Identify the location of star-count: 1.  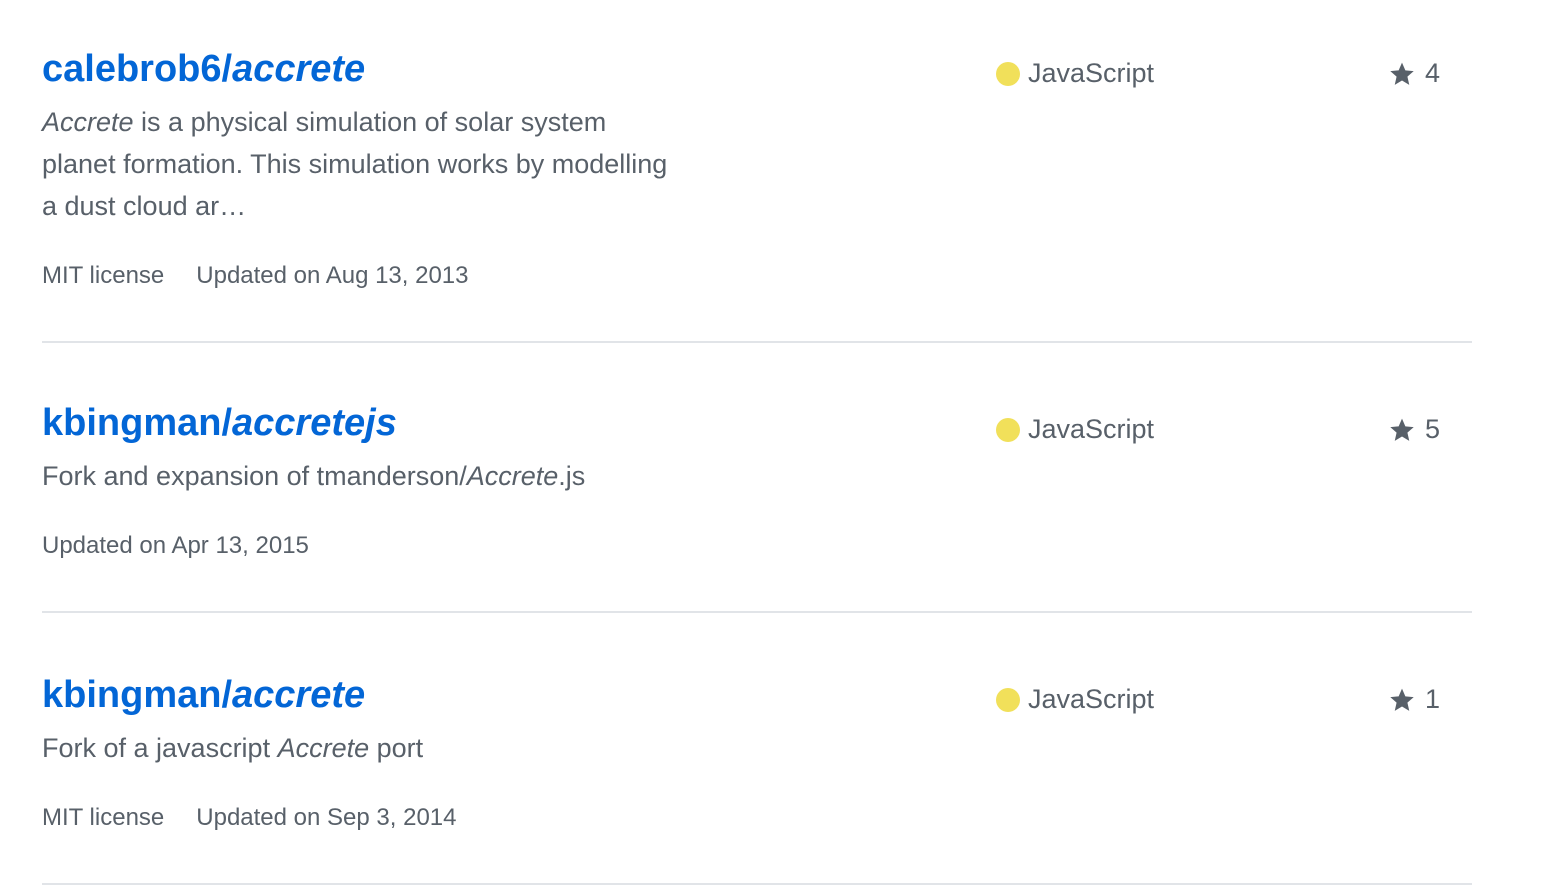
(1432, 699).